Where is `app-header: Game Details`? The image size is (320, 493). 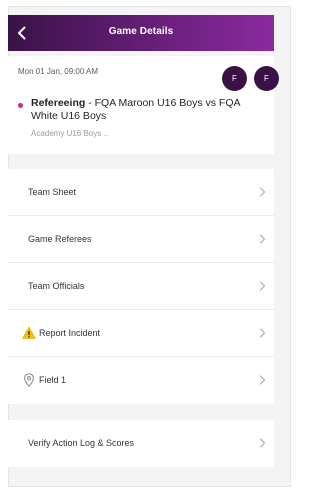 app-header: Game Details is located at coordinates (141, 33).